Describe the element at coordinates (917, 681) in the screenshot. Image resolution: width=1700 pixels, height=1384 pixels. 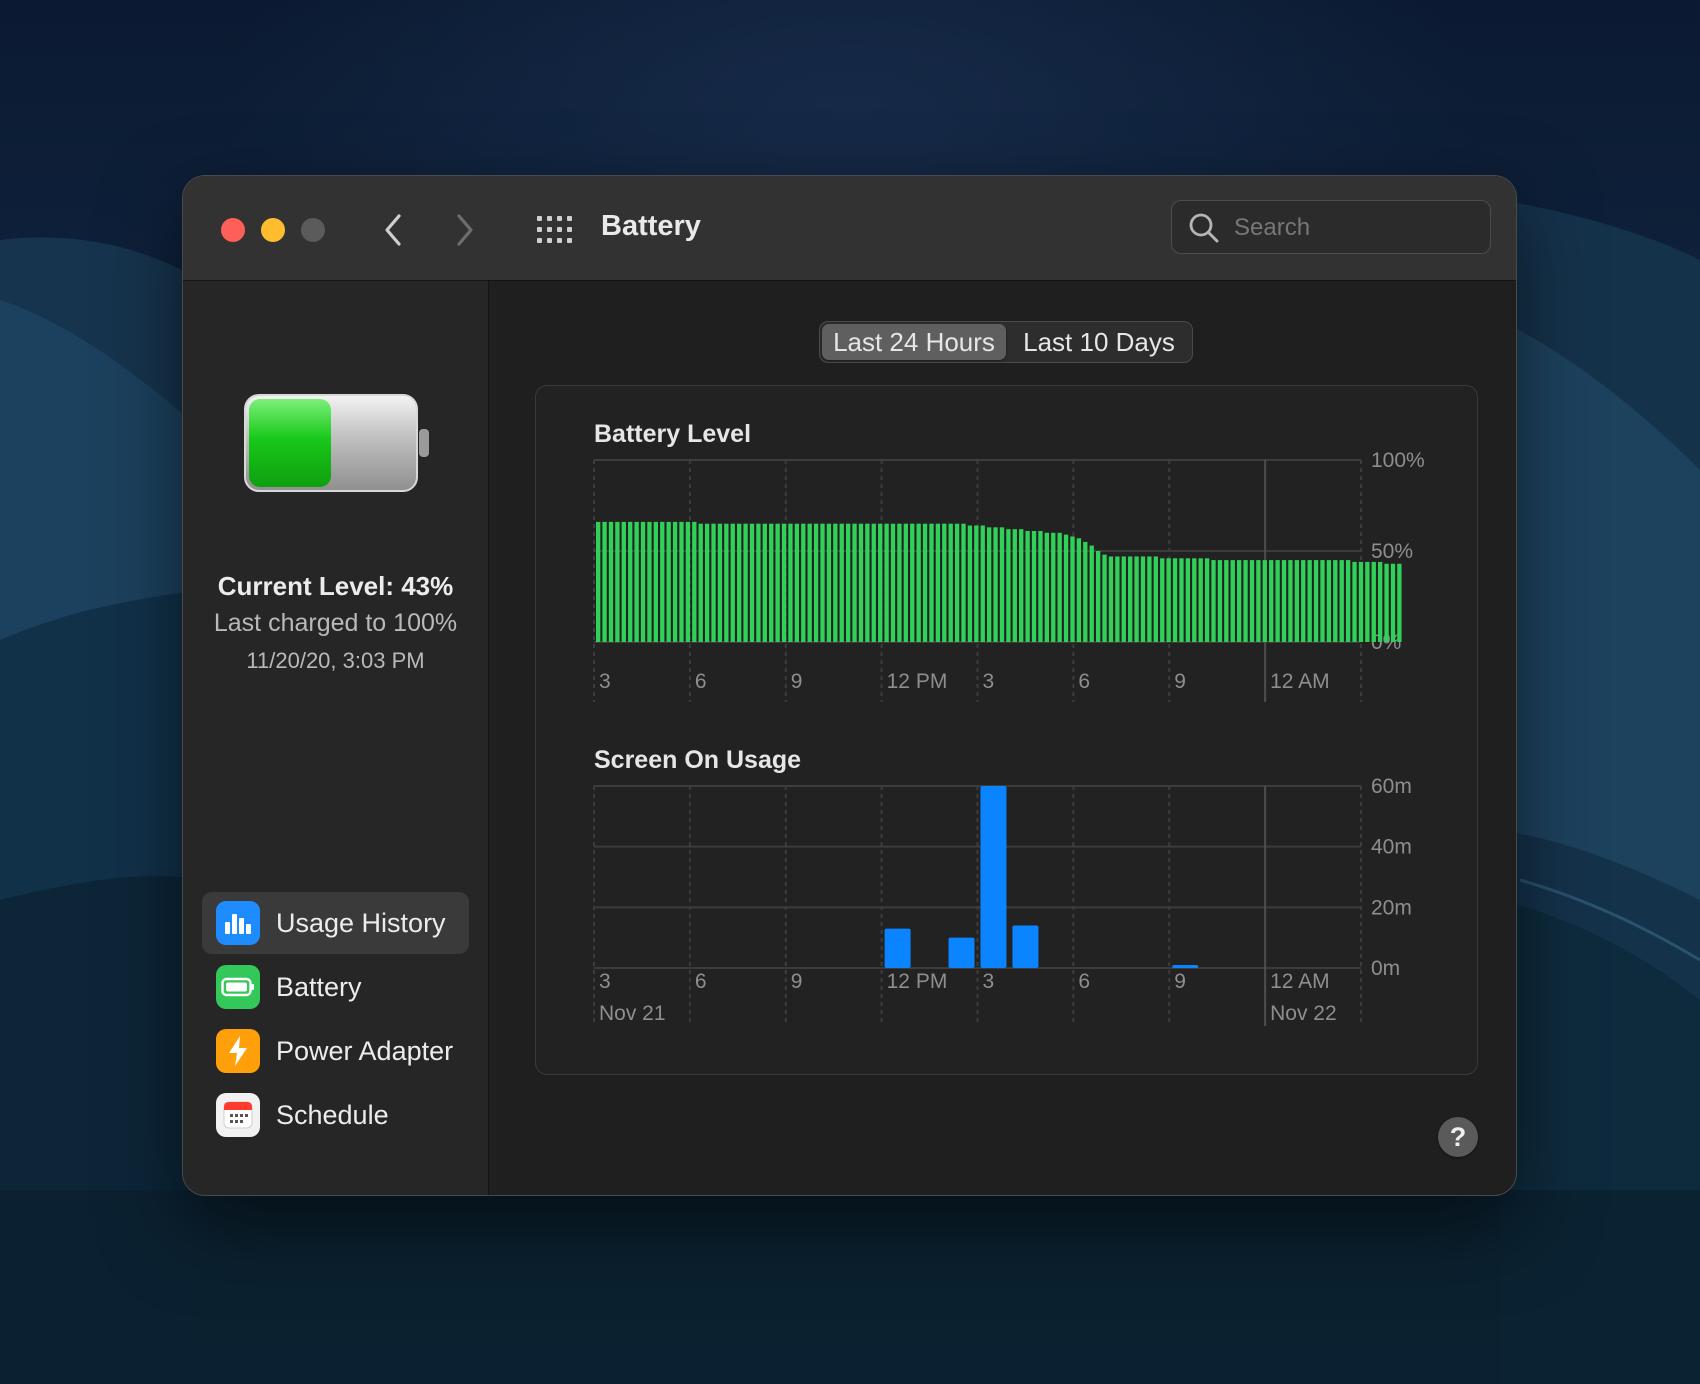
I see `x-tick-label: 12 PM` at that location.